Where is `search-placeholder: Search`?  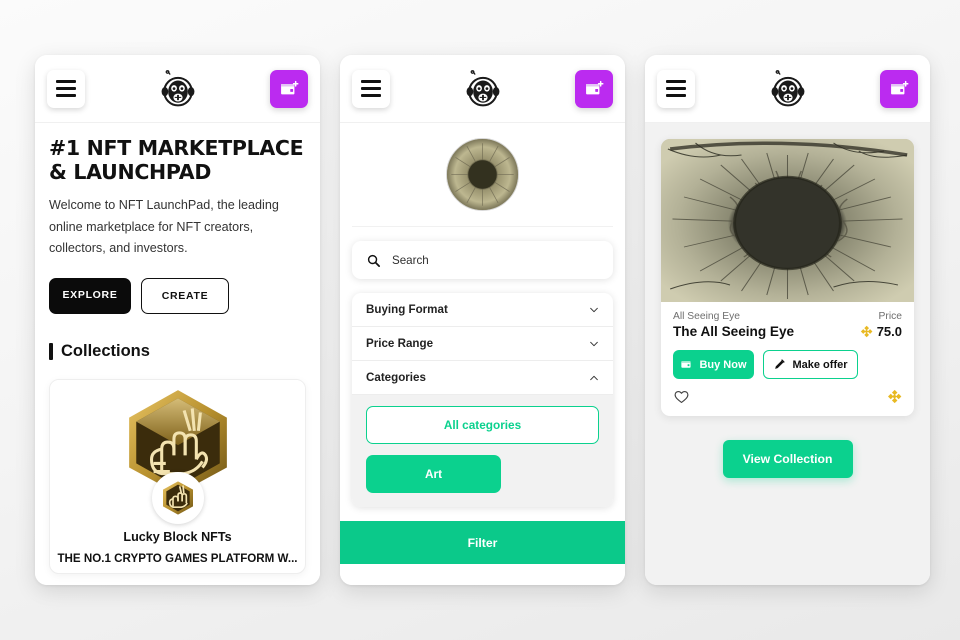
search-placeholder: Search is located at coordinates (410, 260).